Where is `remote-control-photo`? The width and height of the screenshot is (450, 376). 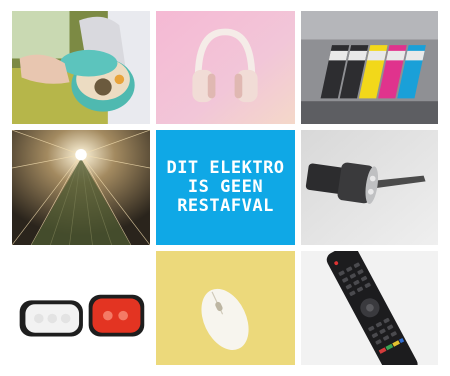 remote-control-photo is located at coordinates (369, 308).